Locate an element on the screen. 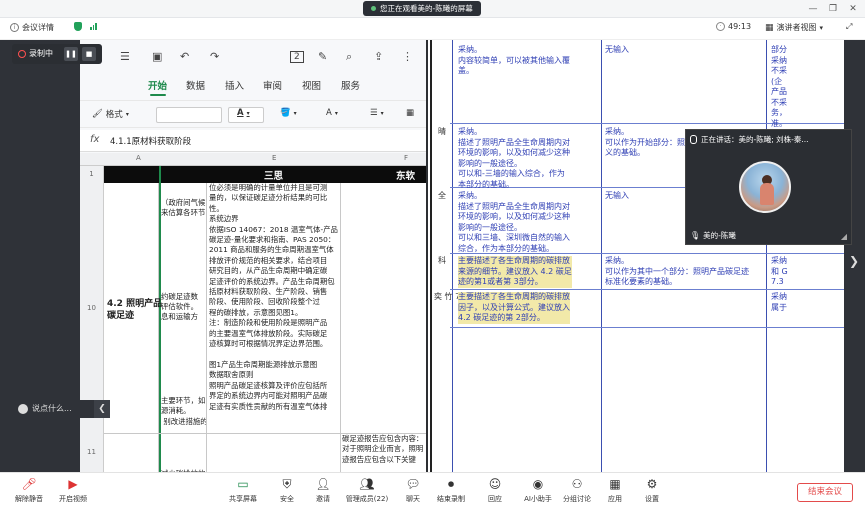 This screenshot has width=865, height=509. invite-icon: 👤︎ is located at coordinates (323, 484).